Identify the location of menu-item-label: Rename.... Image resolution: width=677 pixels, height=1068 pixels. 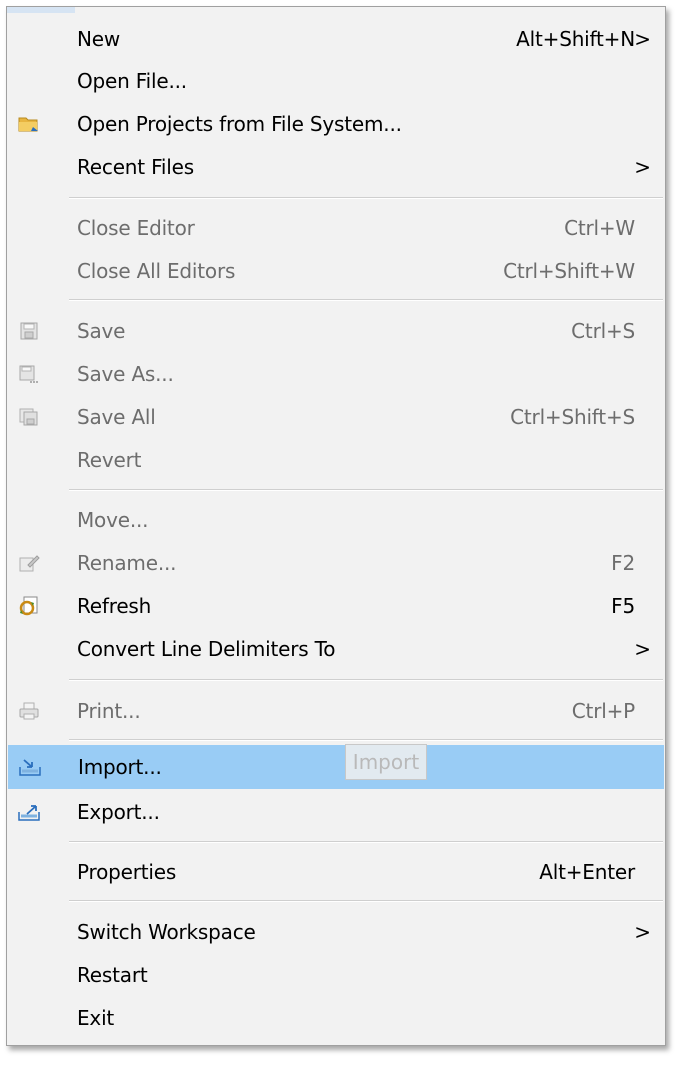
(127, 563).